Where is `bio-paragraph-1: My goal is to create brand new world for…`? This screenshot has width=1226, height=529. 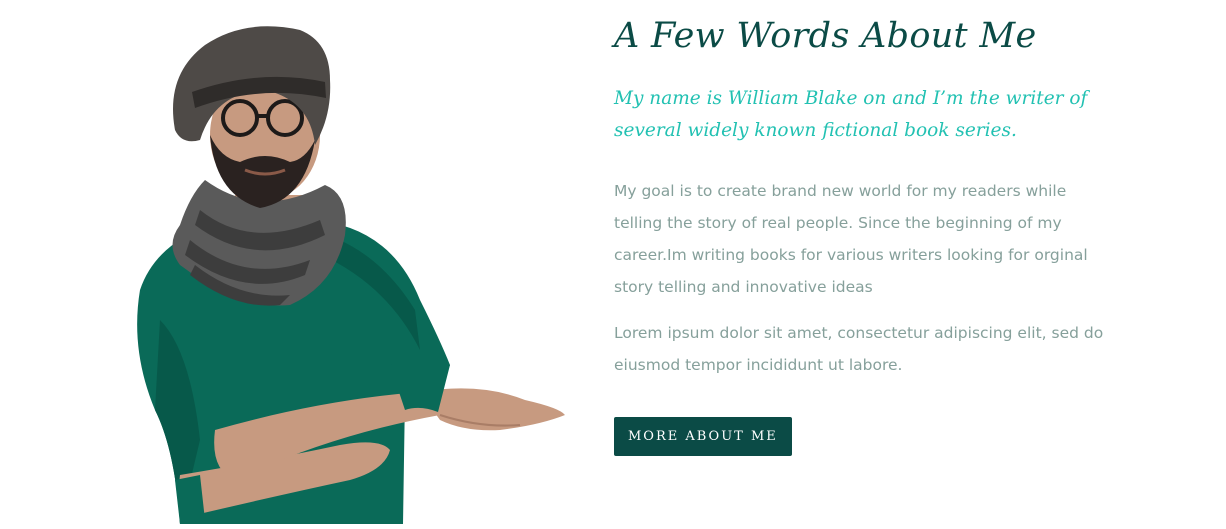 bio-paragraph-1: My goal is to create brand new world for… is located at coordinates (851, 239).